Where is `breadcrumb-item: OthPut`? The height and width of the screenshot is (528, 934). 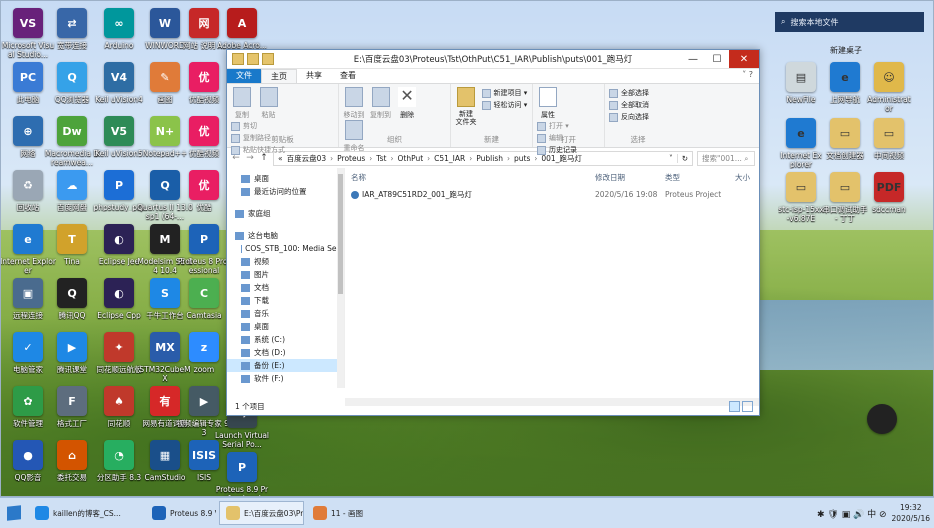 breadcrumb-item: OthPut is located at coordinates (410, 158).